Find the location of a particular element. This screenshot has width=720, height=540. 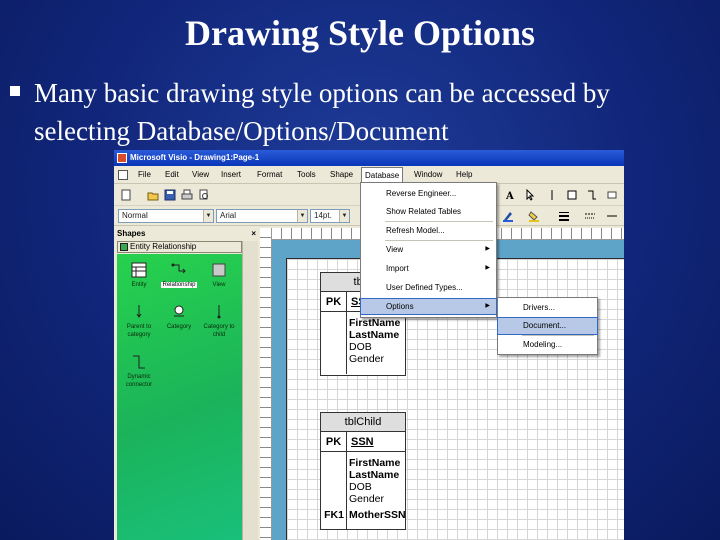

menu-window: Window is located at coordinates (428, 174).